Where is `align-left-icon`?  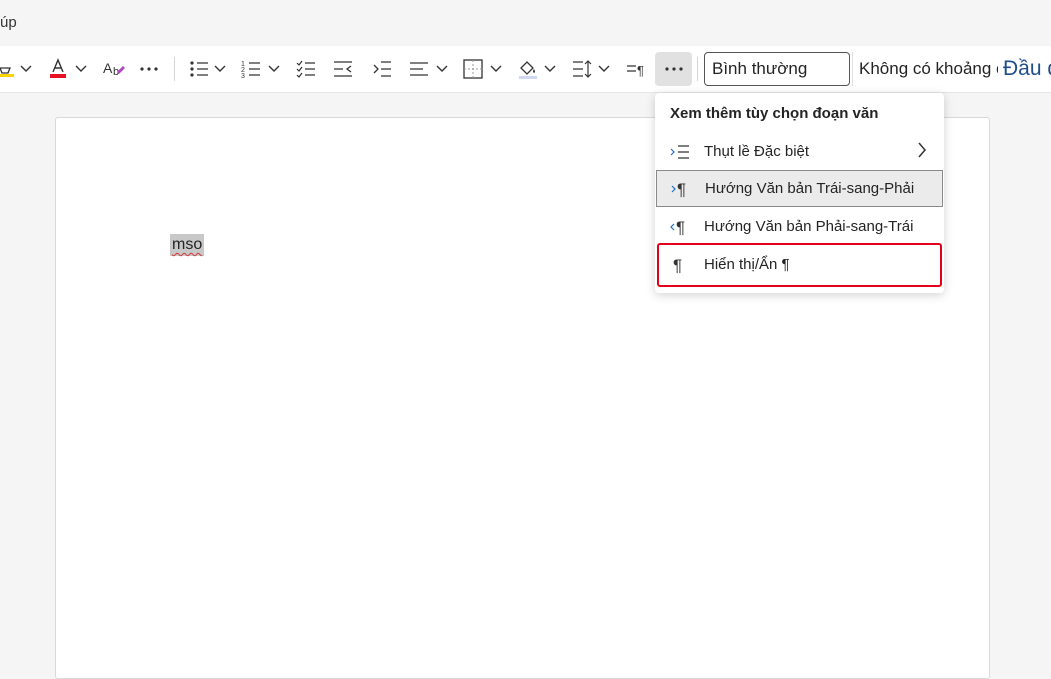
align-left-icon is located at coordinates (419, 69).